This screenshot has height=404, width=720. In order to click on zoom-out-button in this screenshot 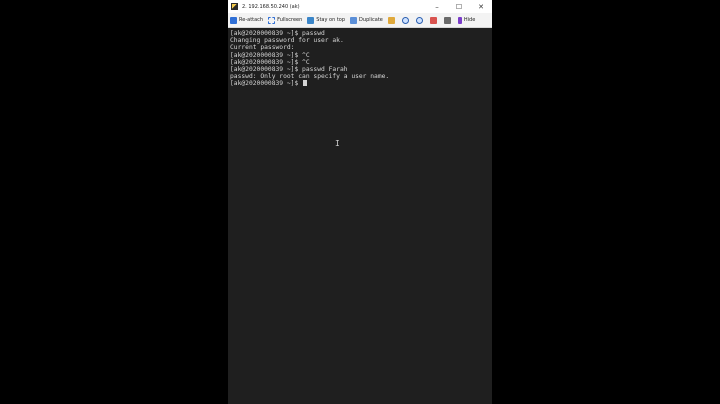, I will do `click(420, 20)`.